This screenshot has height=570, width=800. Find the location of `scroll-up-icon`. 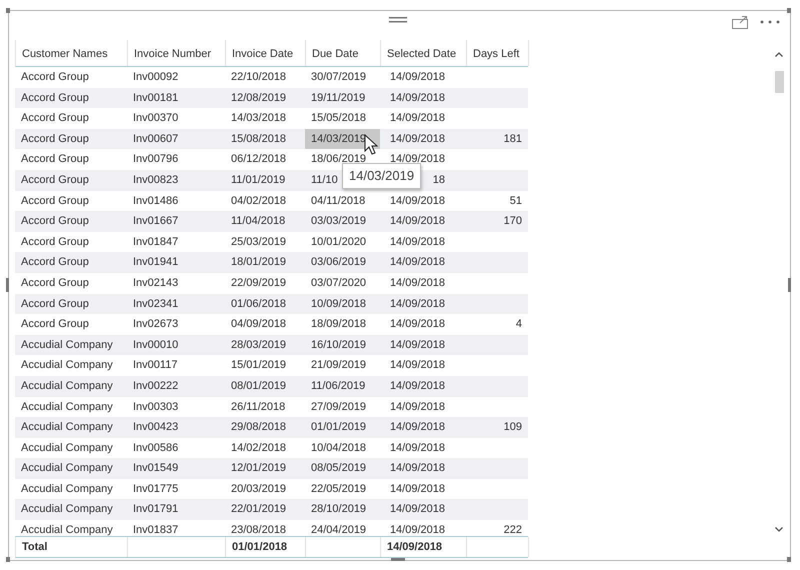

scroll-up-icon is located at coordinates (779, 54).